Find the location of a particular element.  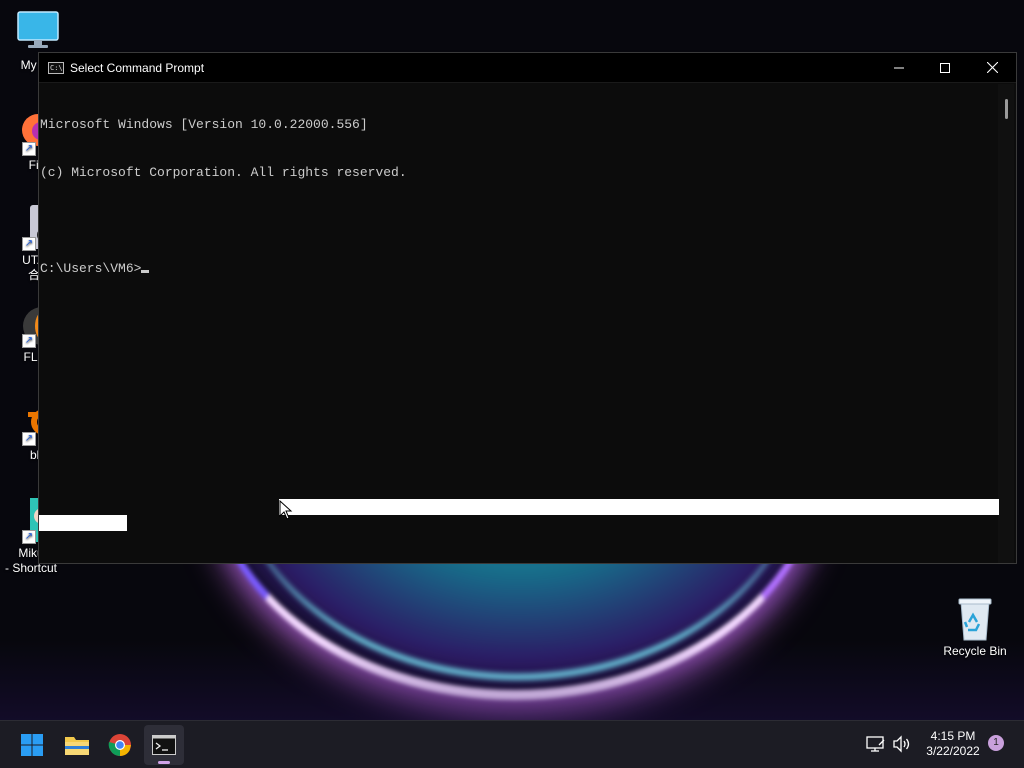

volume-control is located at coordinates (903, 745).